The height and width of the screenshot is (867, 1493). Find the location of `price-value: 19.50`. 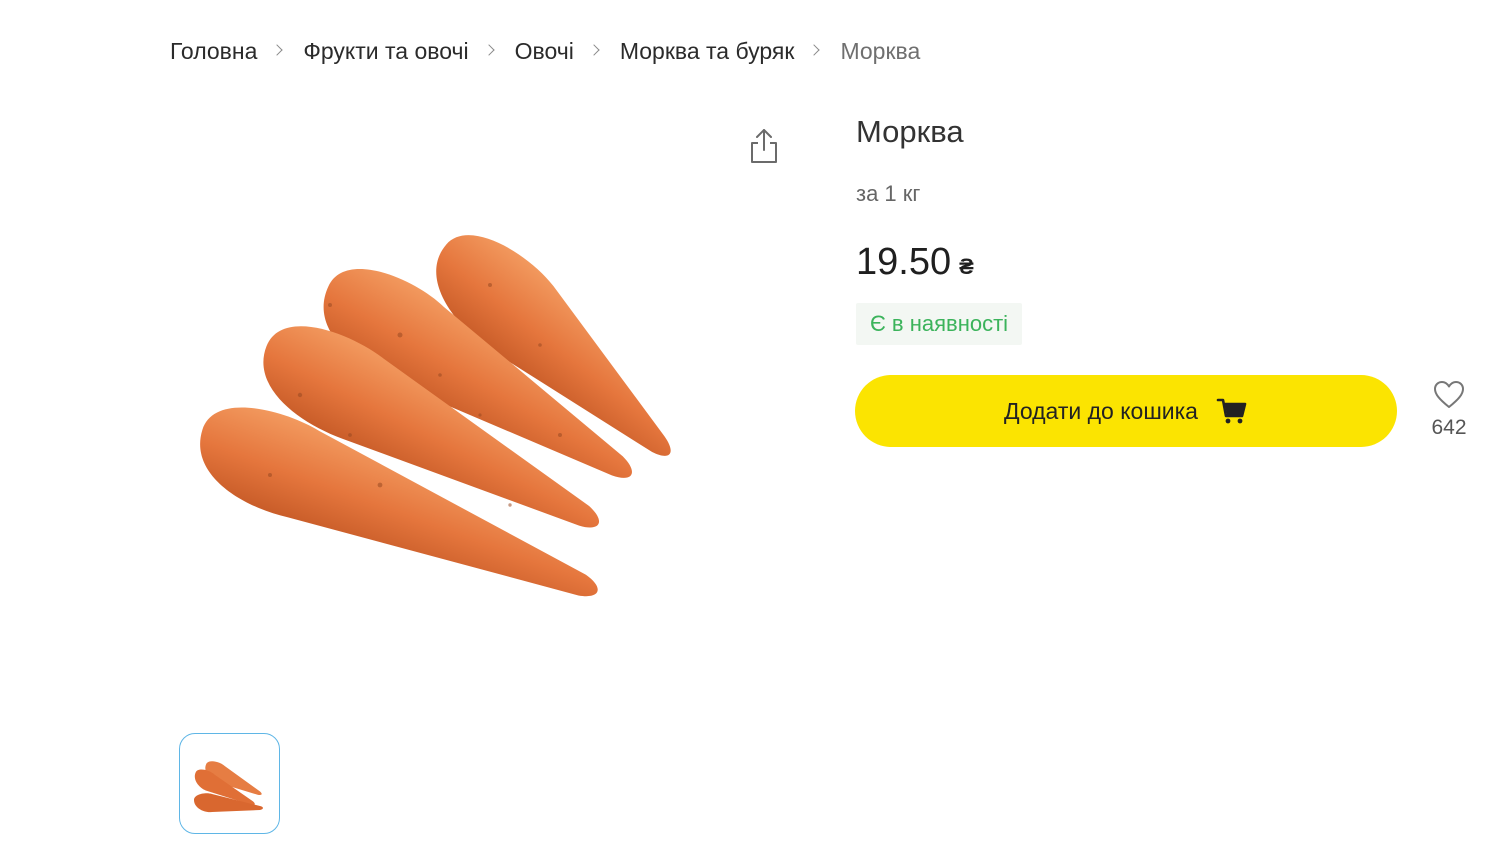

price-value: 19.50 is located at coordinates (904, 262).